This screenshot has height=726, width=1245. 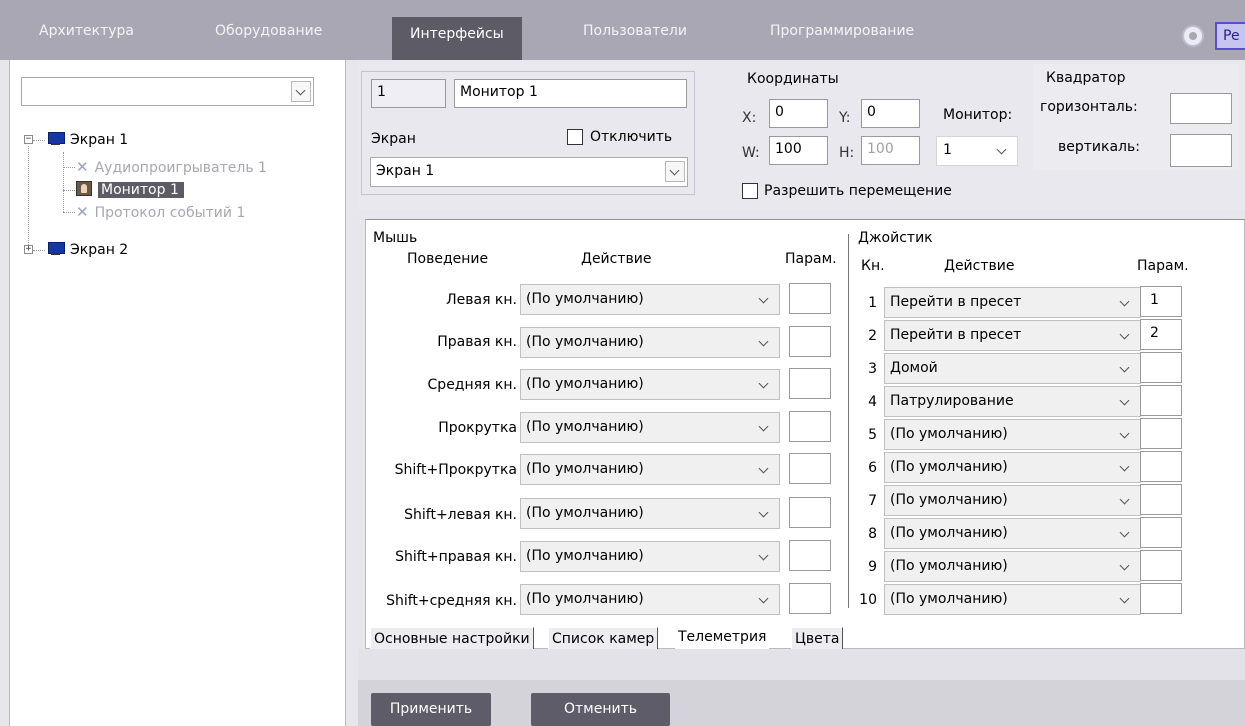 What do you see at coordinates (1193, 36) in the screenshot?
I see `settings-gear-icon` at bounding box center [1193, 36].